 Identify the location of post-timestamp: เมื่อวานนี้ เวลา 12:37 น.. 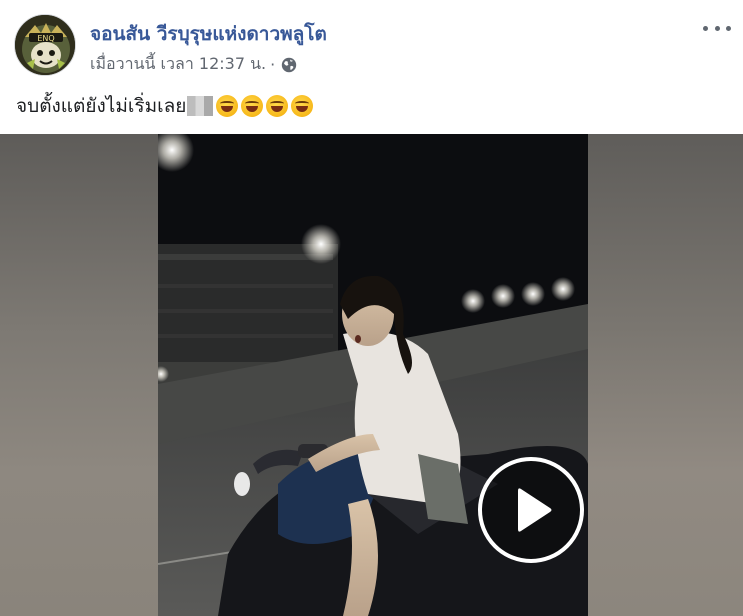
(178, 64).